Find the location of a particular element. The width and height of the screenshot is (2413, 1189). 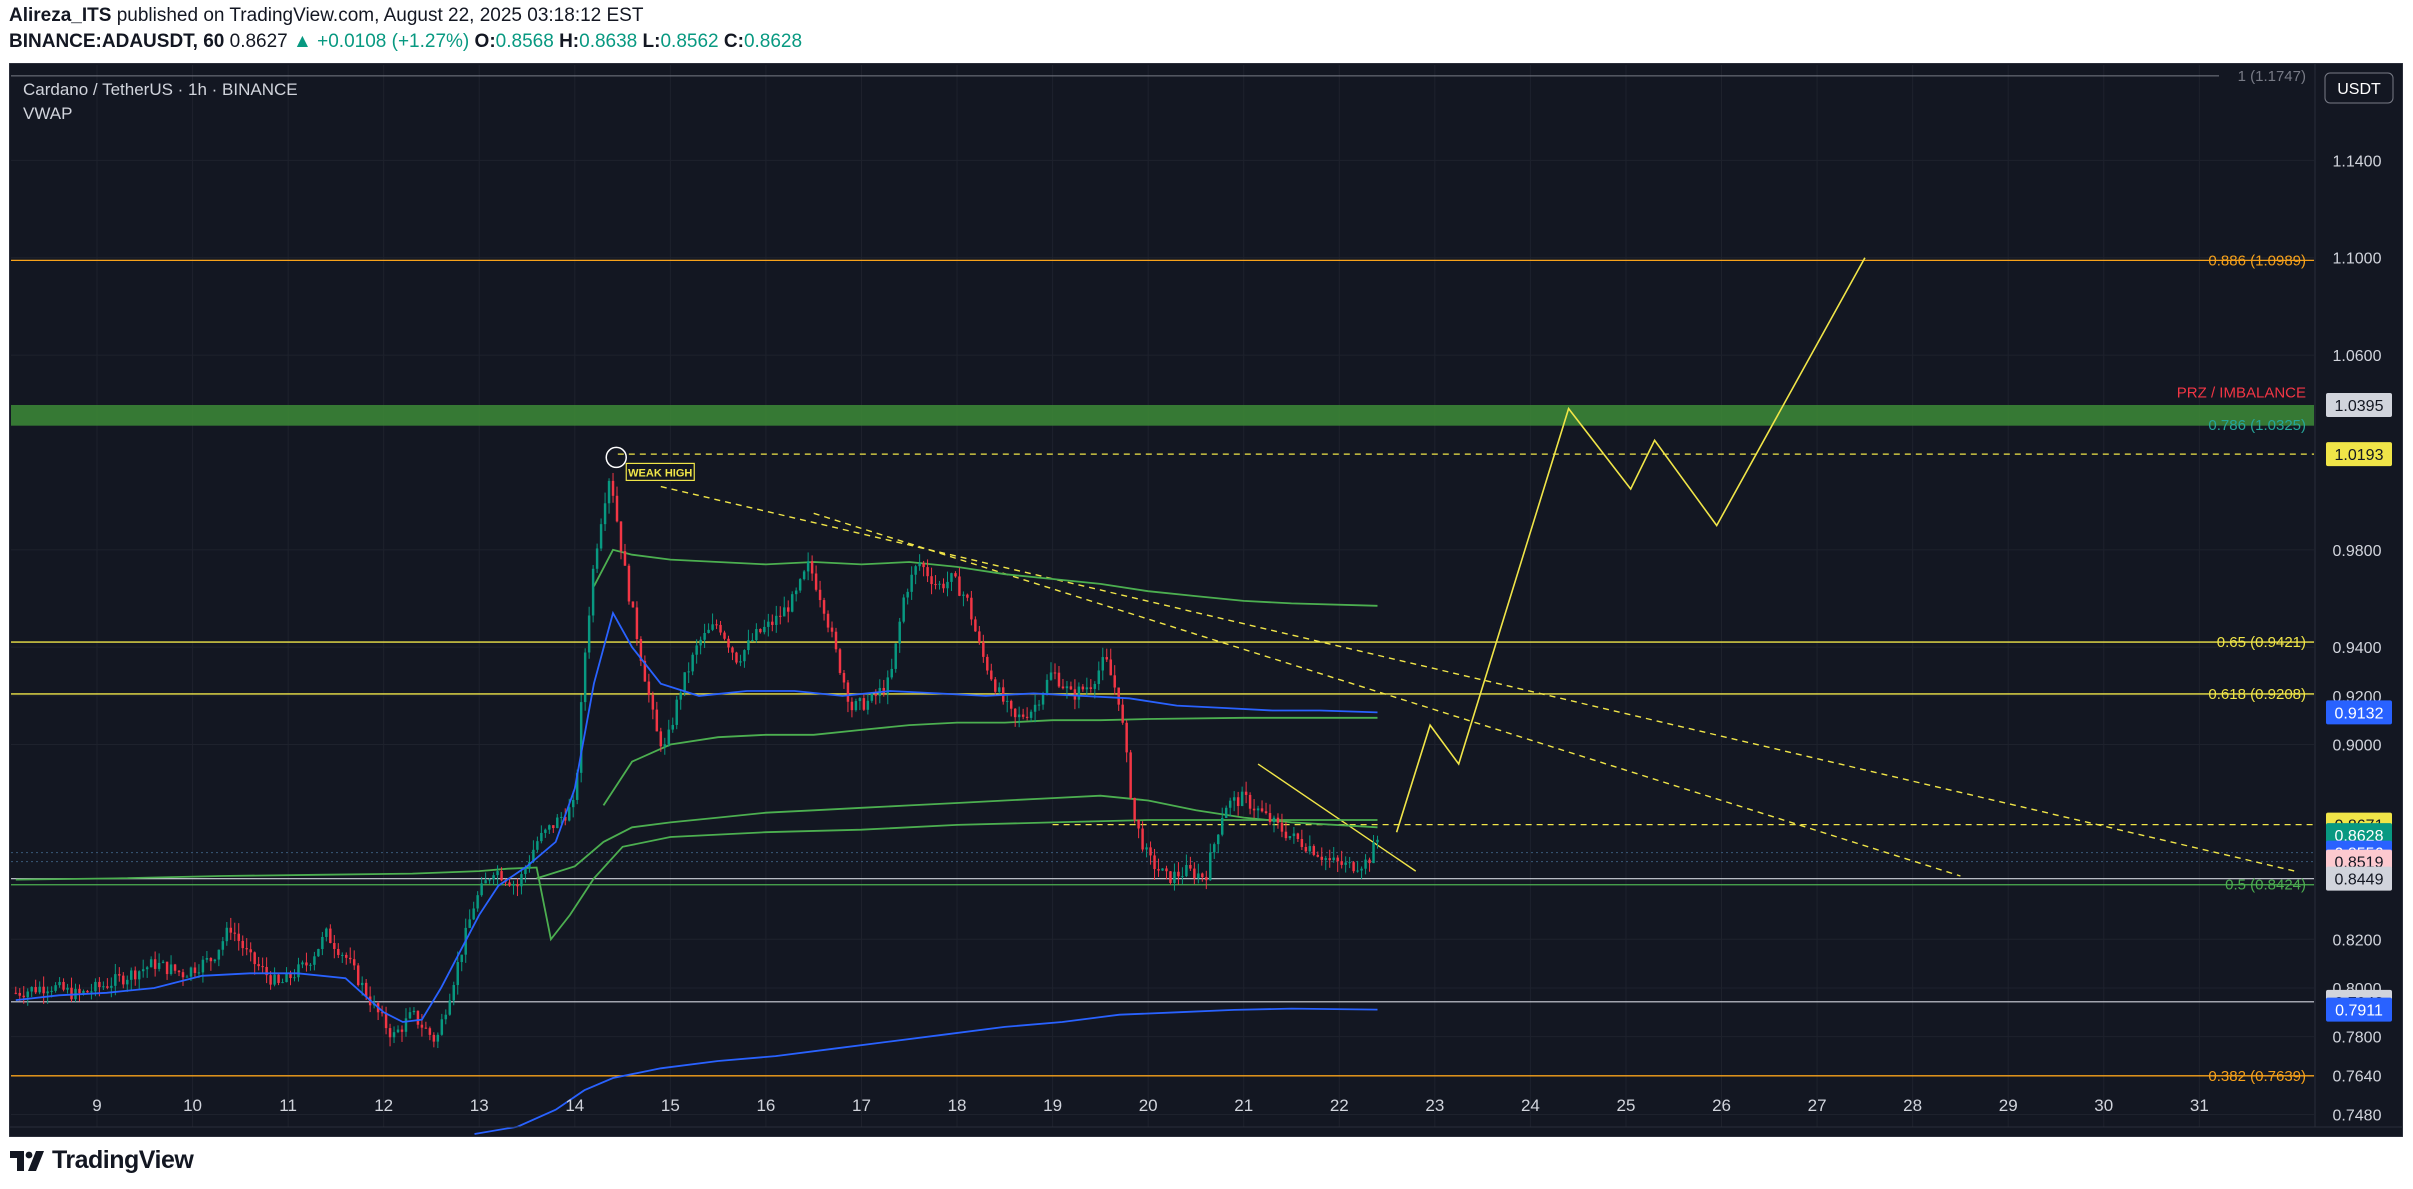

x-tick-label: 30 is located at coordinates (2103, 1105).